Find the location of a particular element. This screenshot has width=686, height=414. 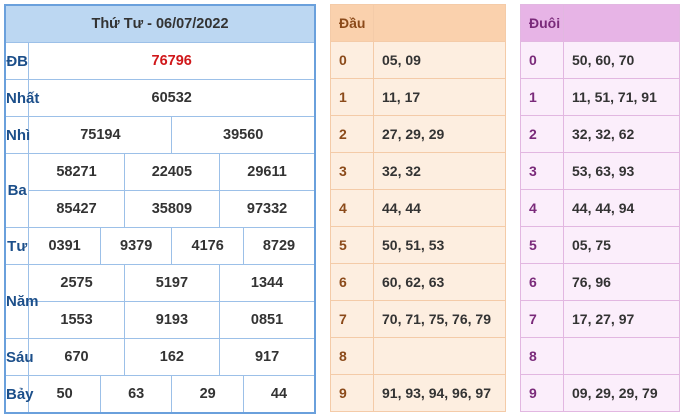

duoi-digit: 1 is located at coordinates (542, 97).